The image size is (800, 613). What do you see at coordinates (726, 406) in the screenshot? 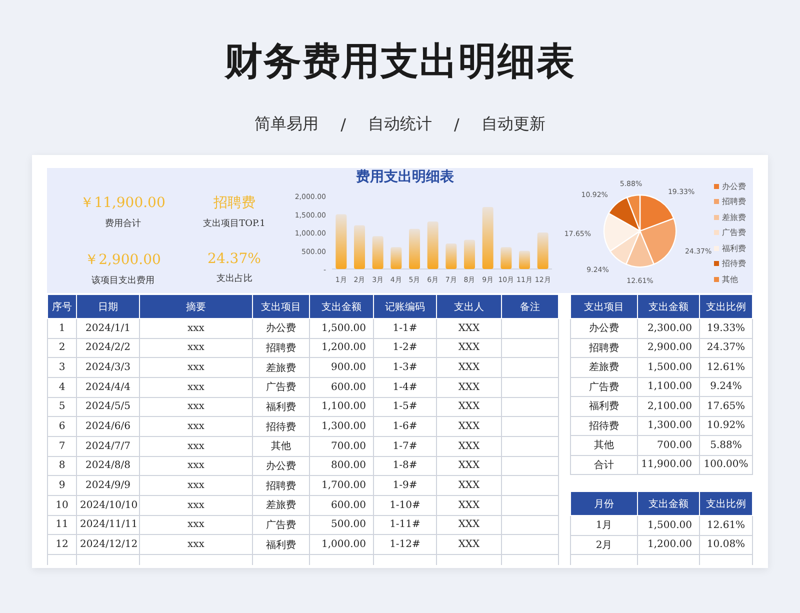
I see `table-cell: 17.65%` at bounding box center [726, 406].